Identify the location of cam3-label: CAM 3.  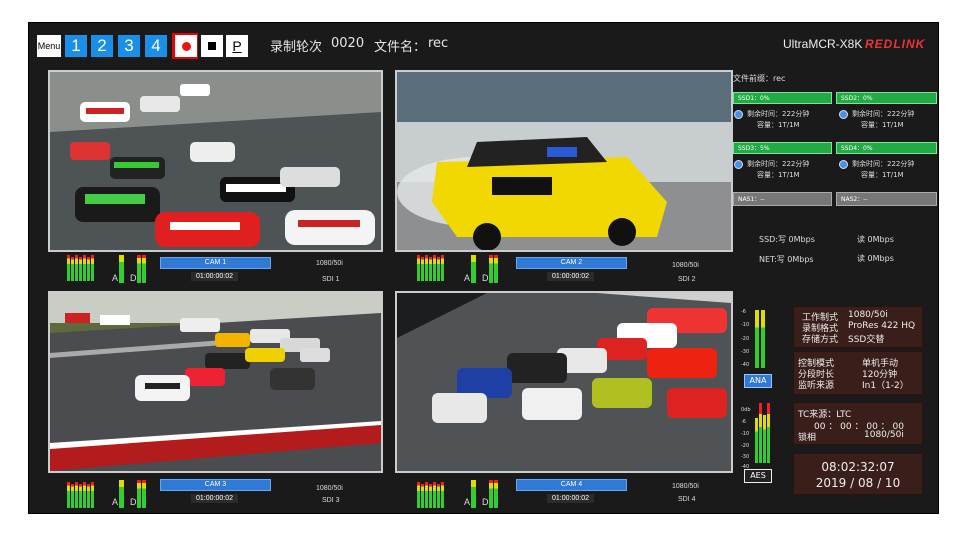
(215, 485).